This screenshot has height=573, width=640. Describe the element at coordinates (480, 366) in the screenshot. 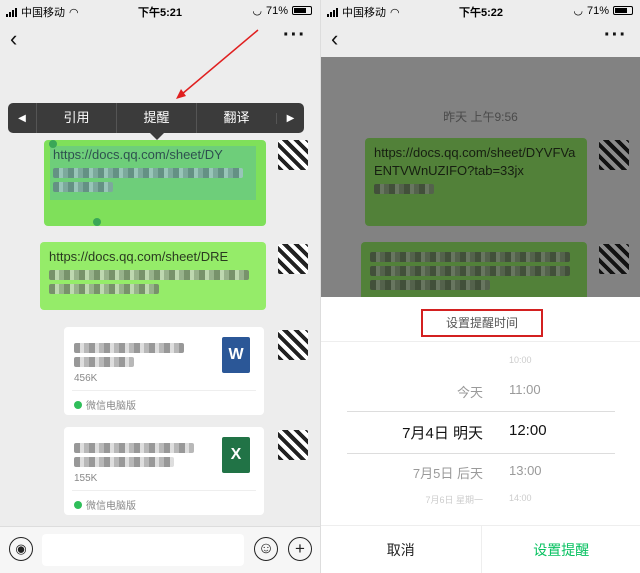

I see `picker-row: 10:00` at that location.